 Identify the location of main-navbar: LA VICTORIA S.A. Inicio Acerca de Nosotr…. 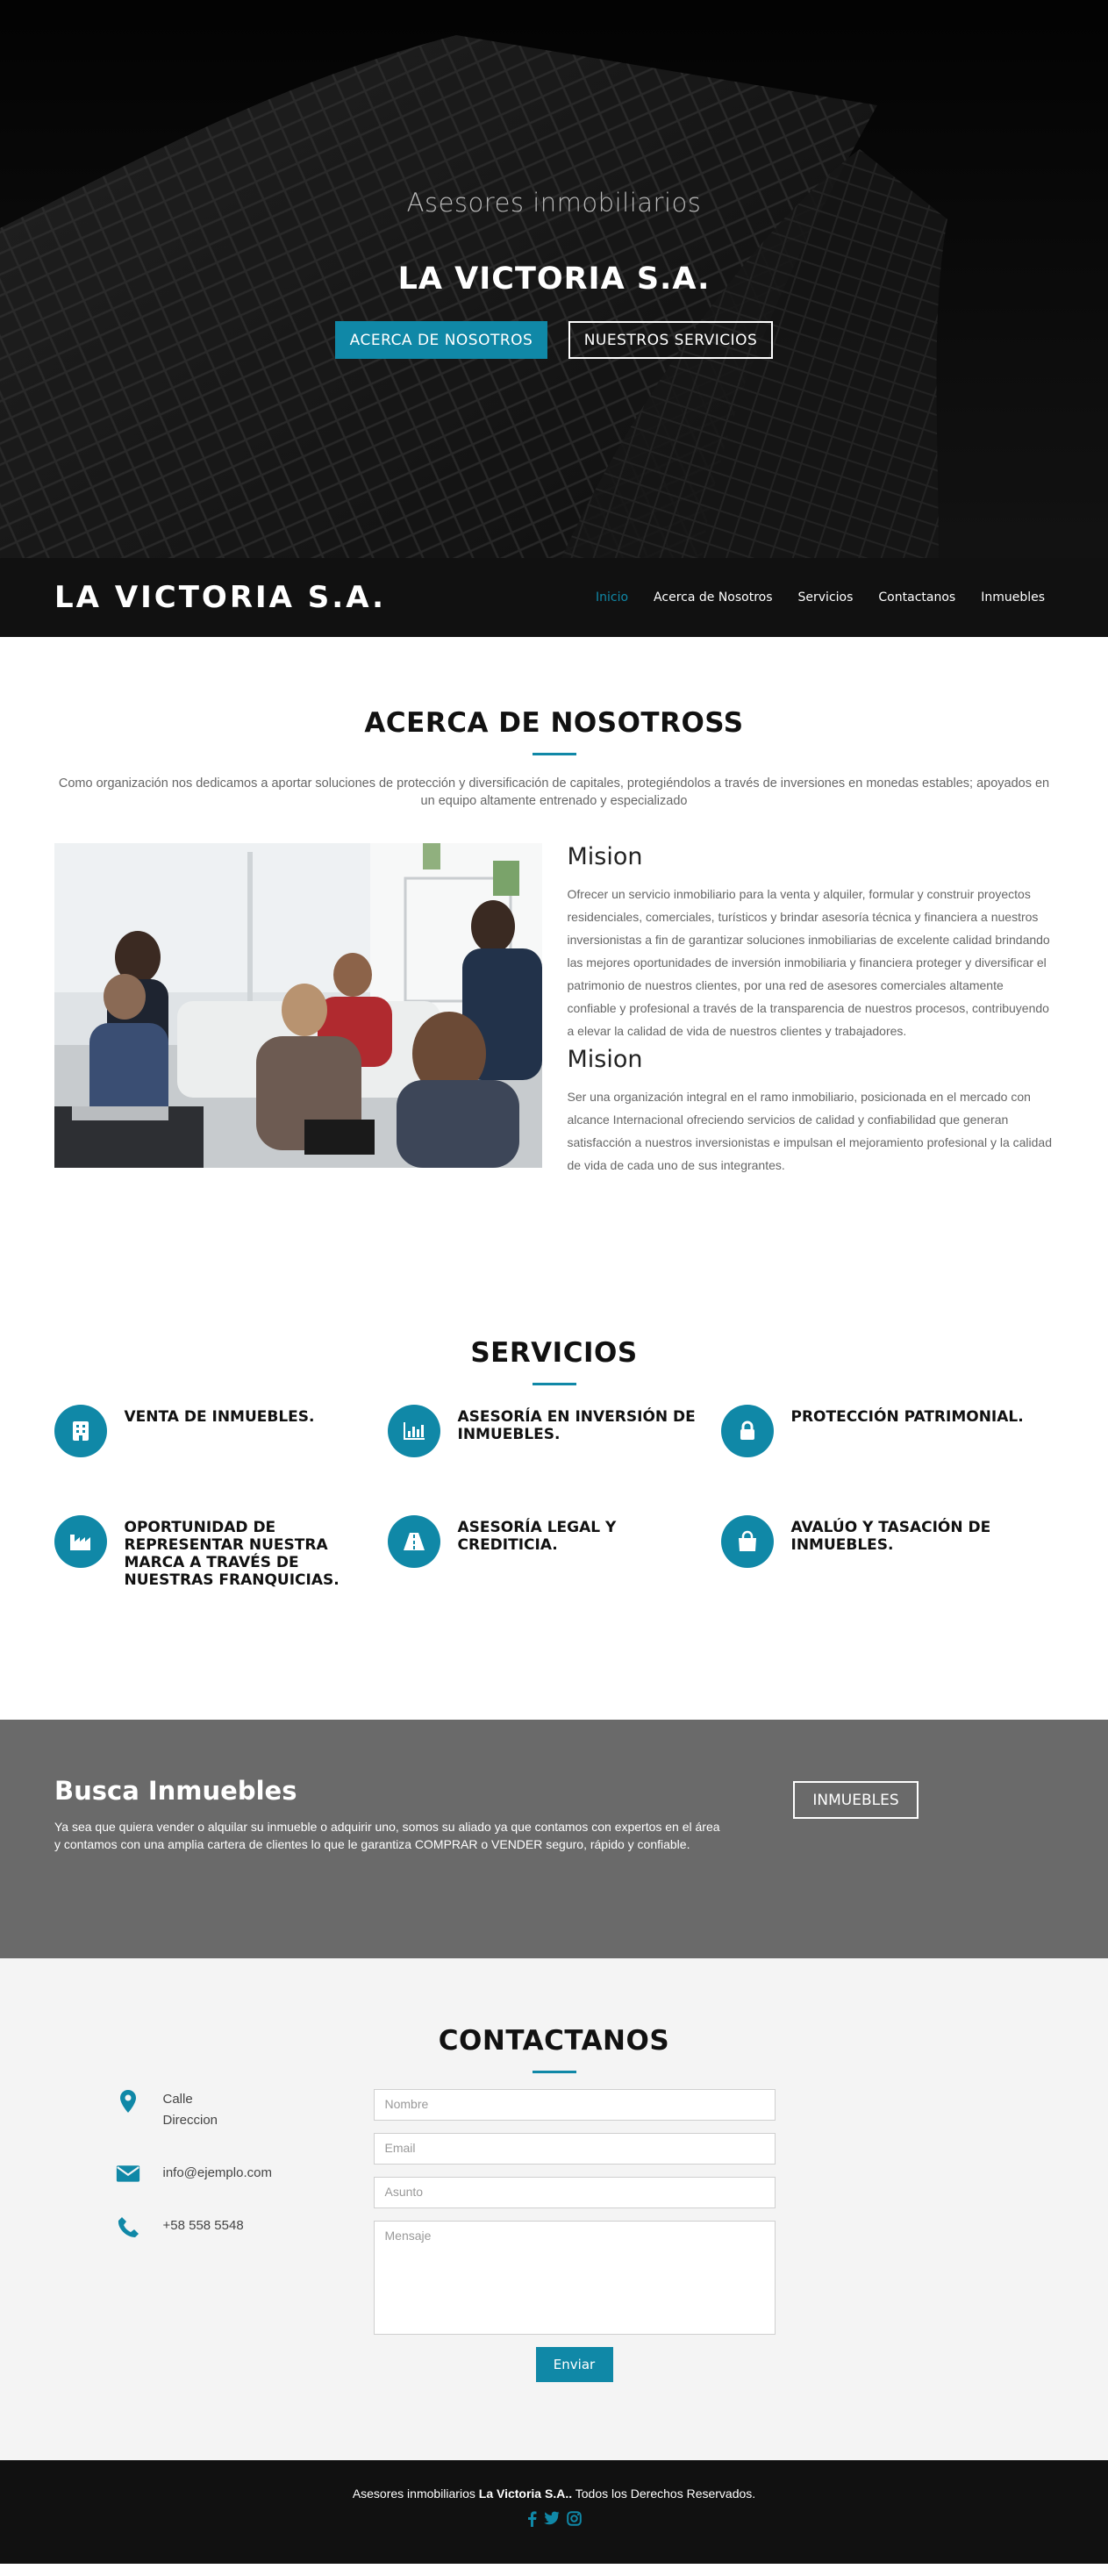
(554, 597).